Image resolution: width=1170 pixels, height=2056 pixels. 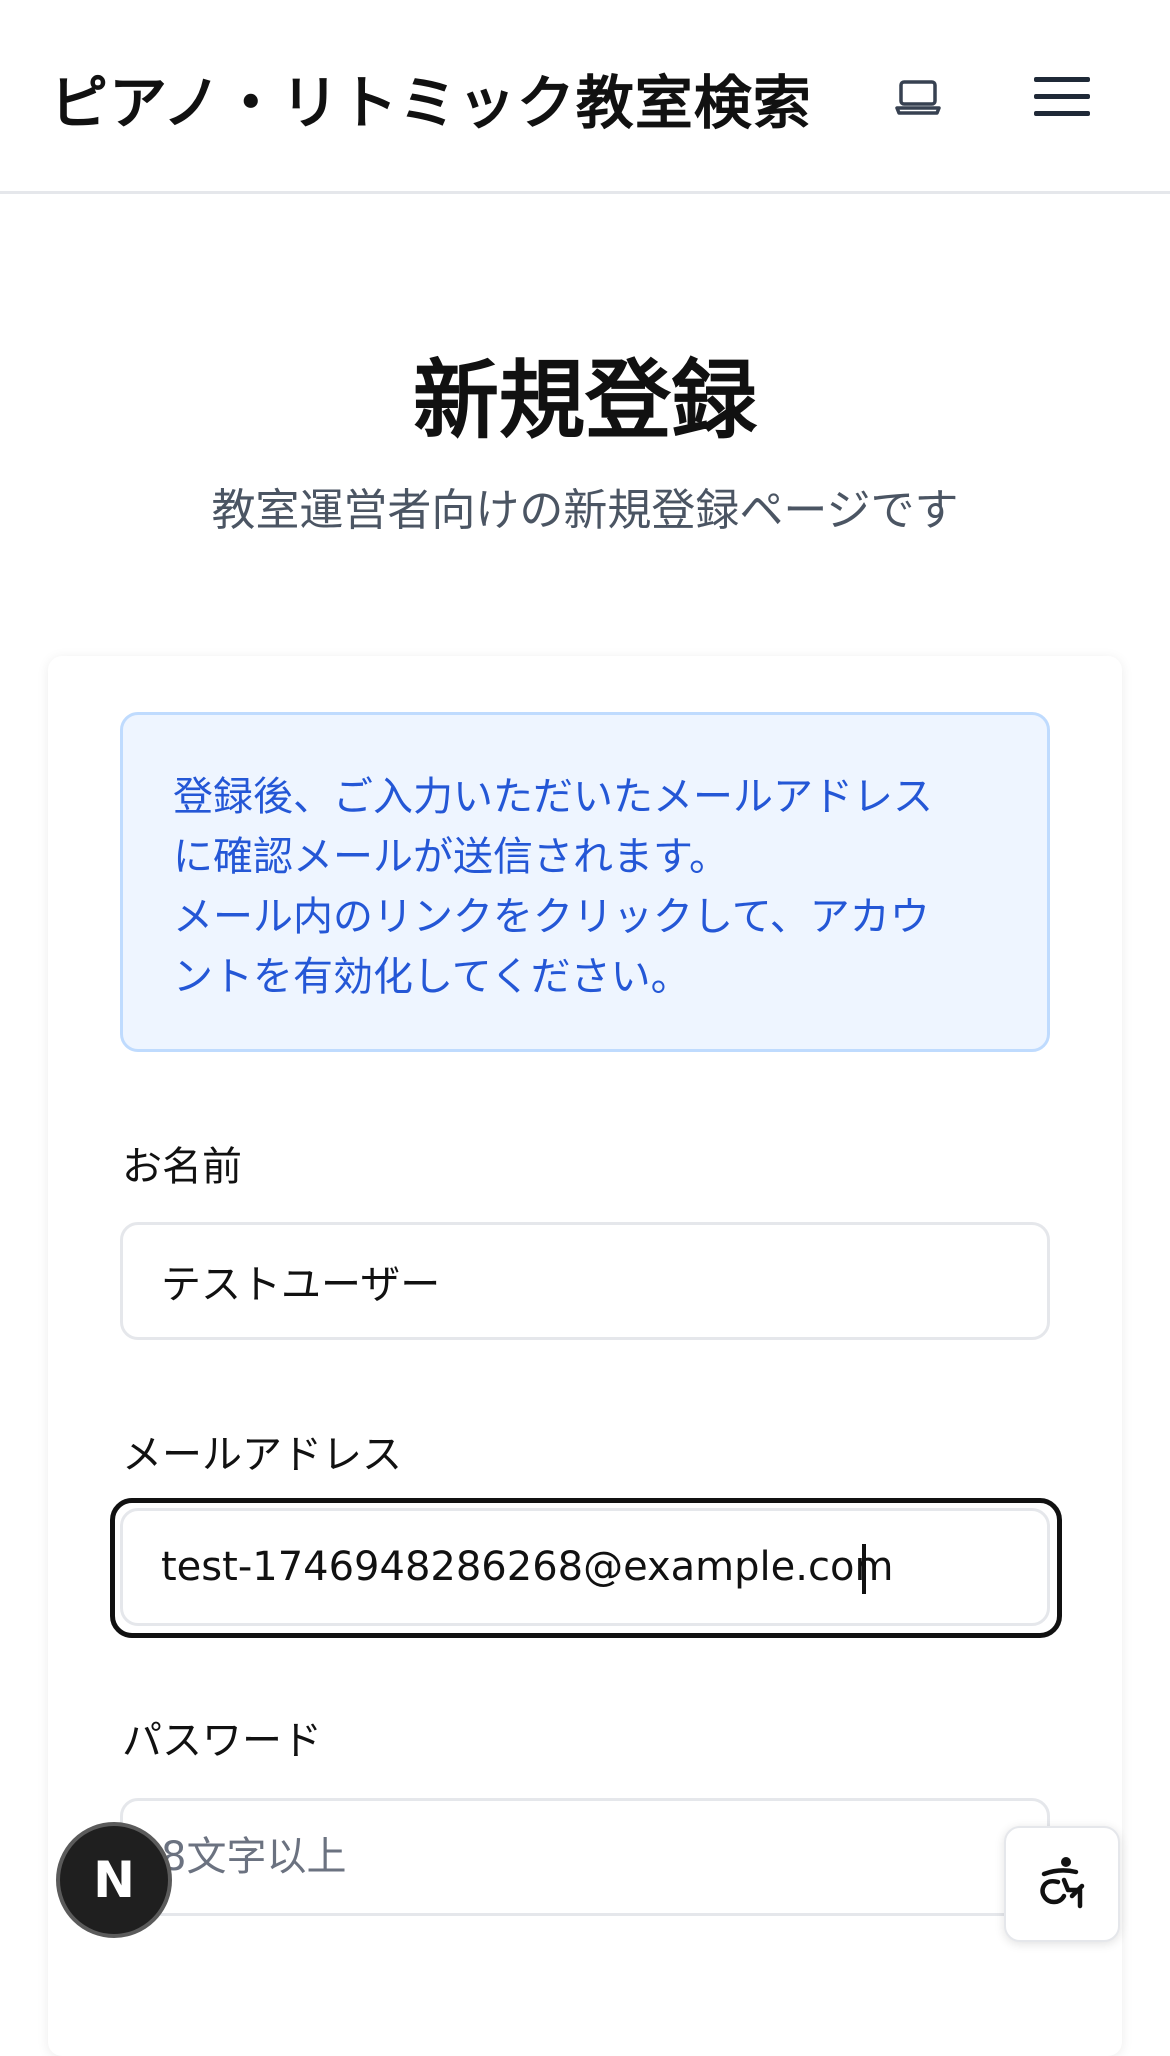 I want to click on accessibility-icon, so click(x=1062, y=1883).